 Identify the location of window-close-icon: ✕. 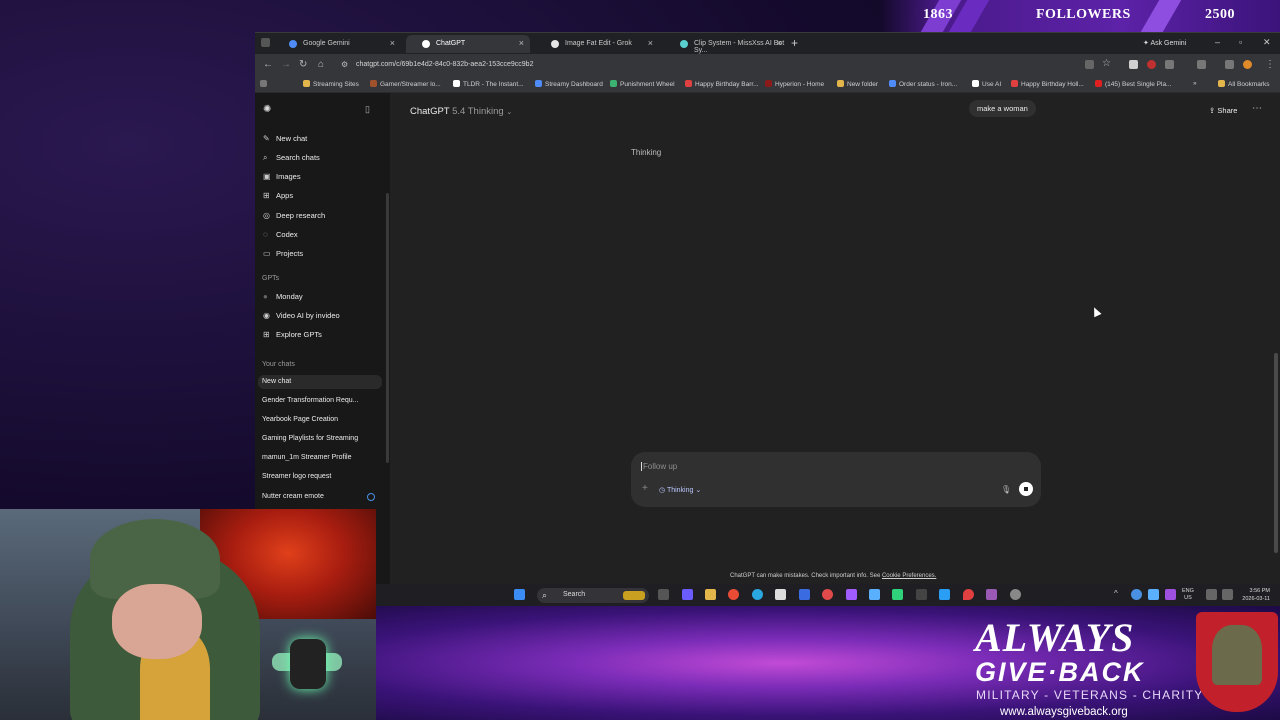
(1267, 42).